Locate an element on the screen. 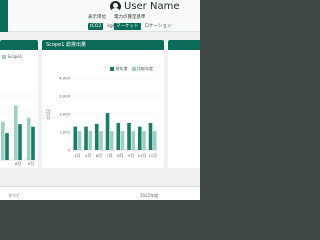 The height and width of the screenshot is (240, 320). user-menu: User Name is located at coordinates (144, 6).